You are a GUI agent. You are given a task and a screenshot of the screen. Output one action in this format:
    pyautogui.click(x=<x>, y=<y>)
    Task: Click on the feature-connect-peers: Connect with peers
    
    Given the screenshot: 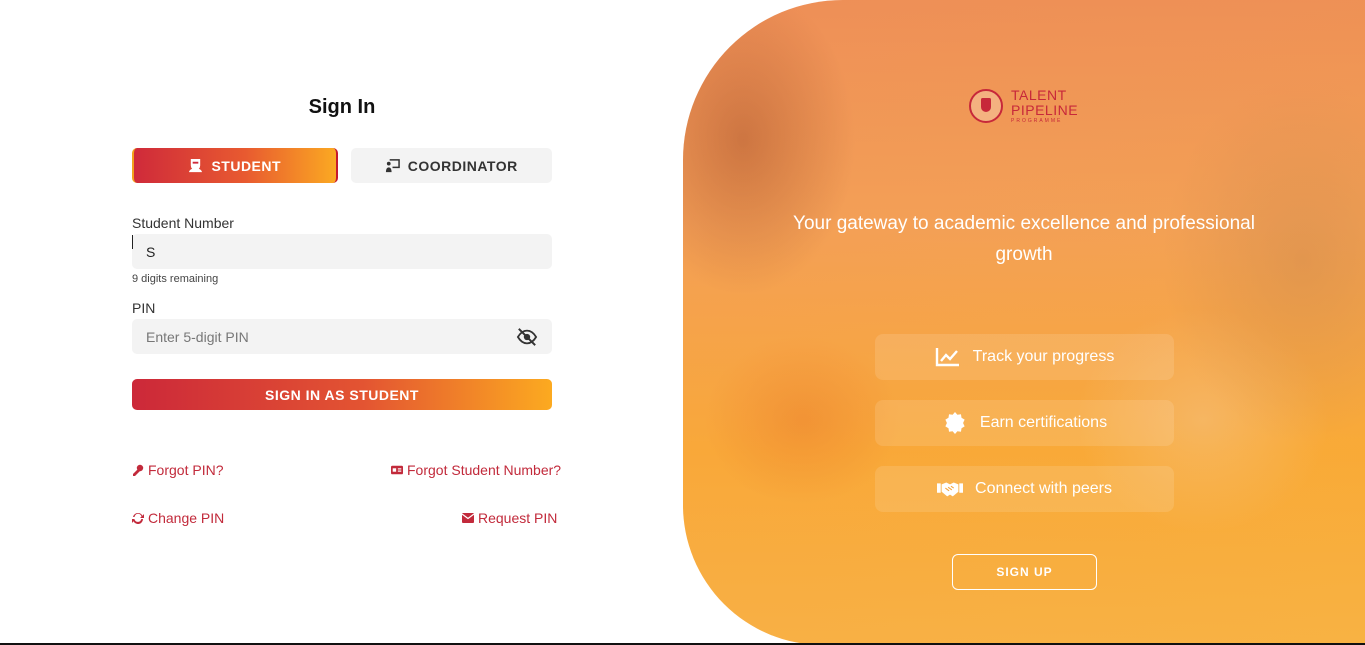 What is the action you would take?
    pyautogui.click(x=1024, y=489)
    